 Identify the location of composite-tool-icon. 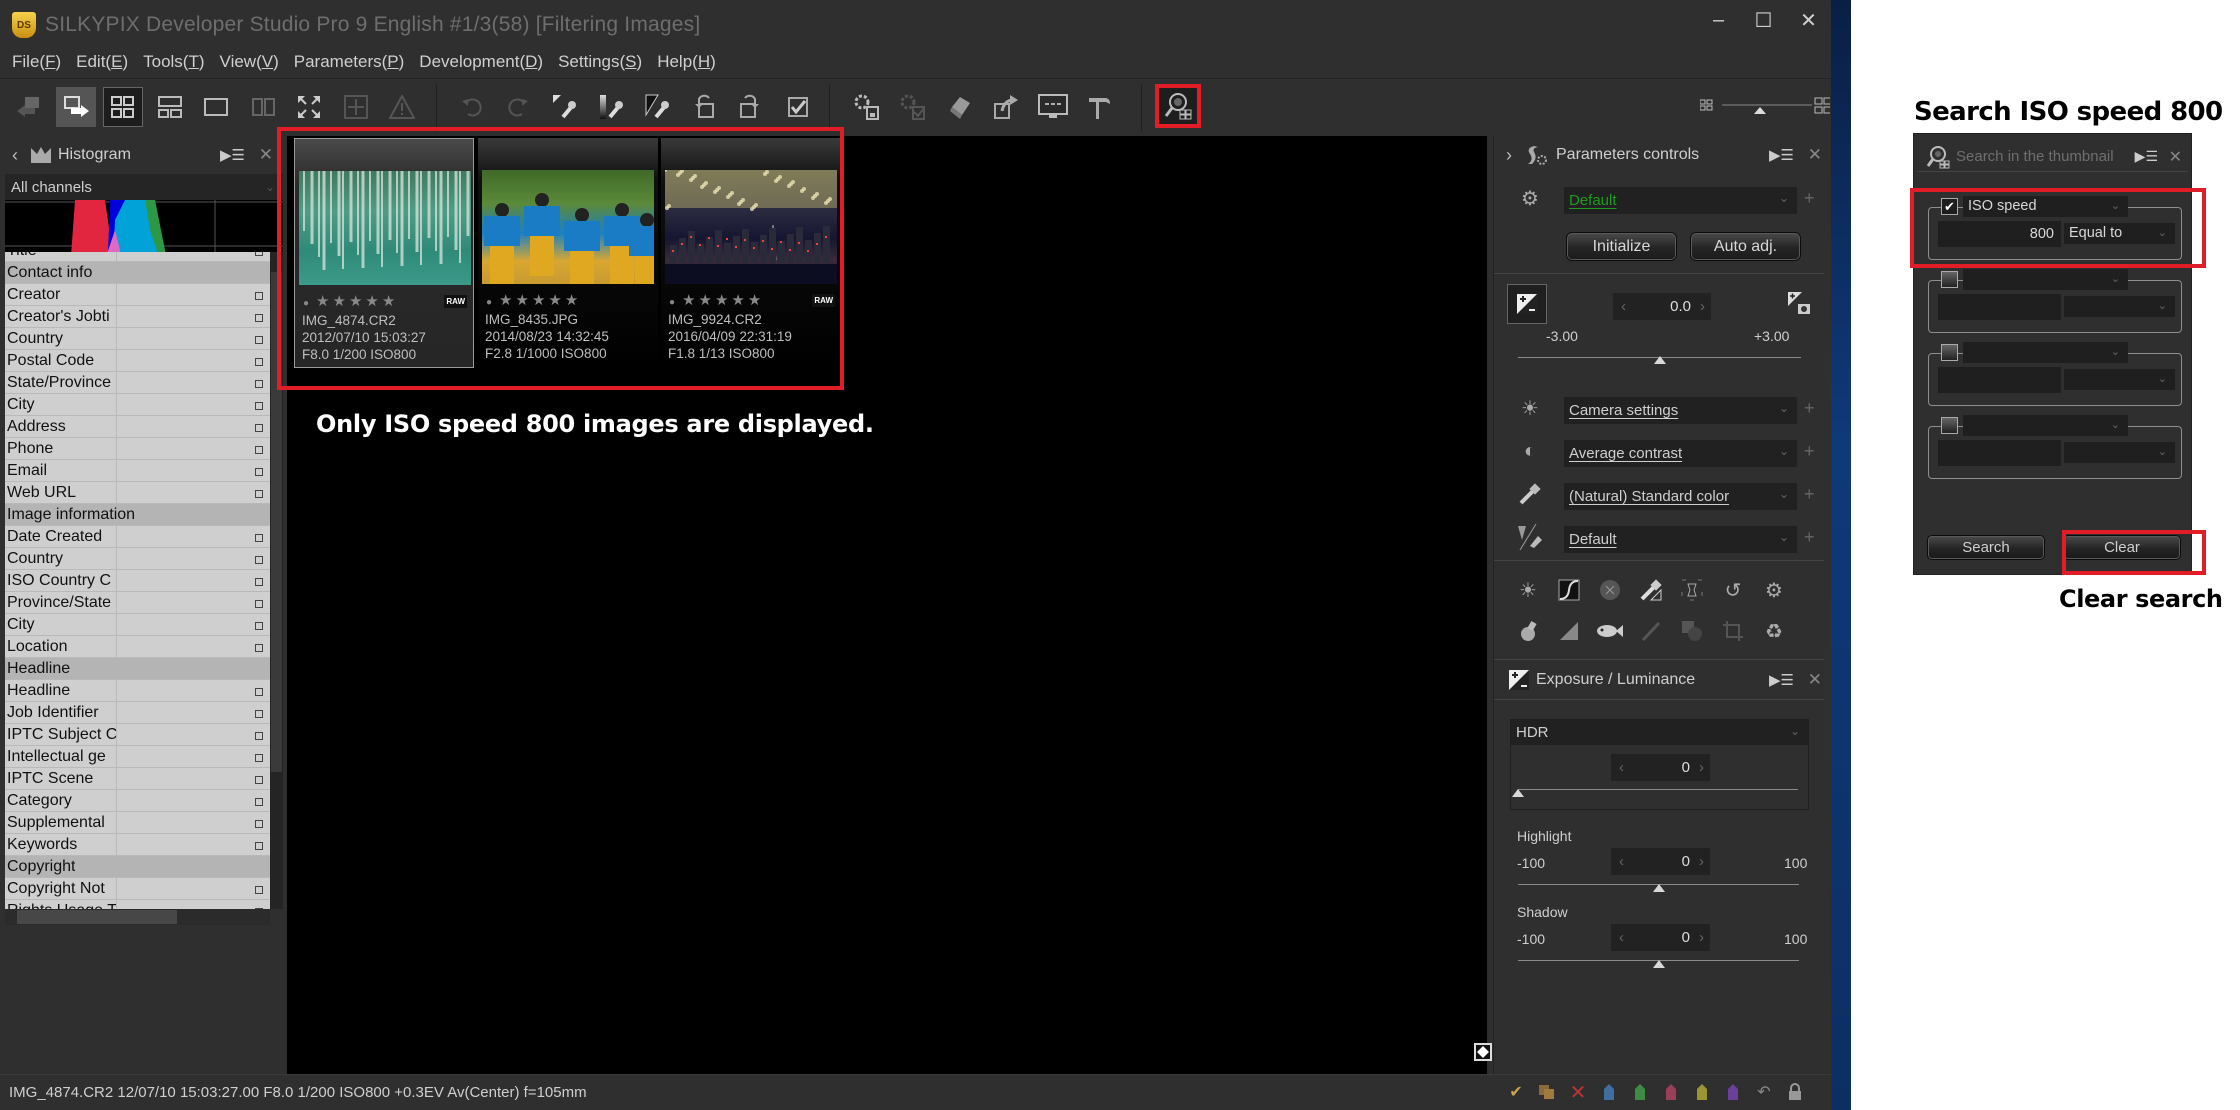
(1692, 631).